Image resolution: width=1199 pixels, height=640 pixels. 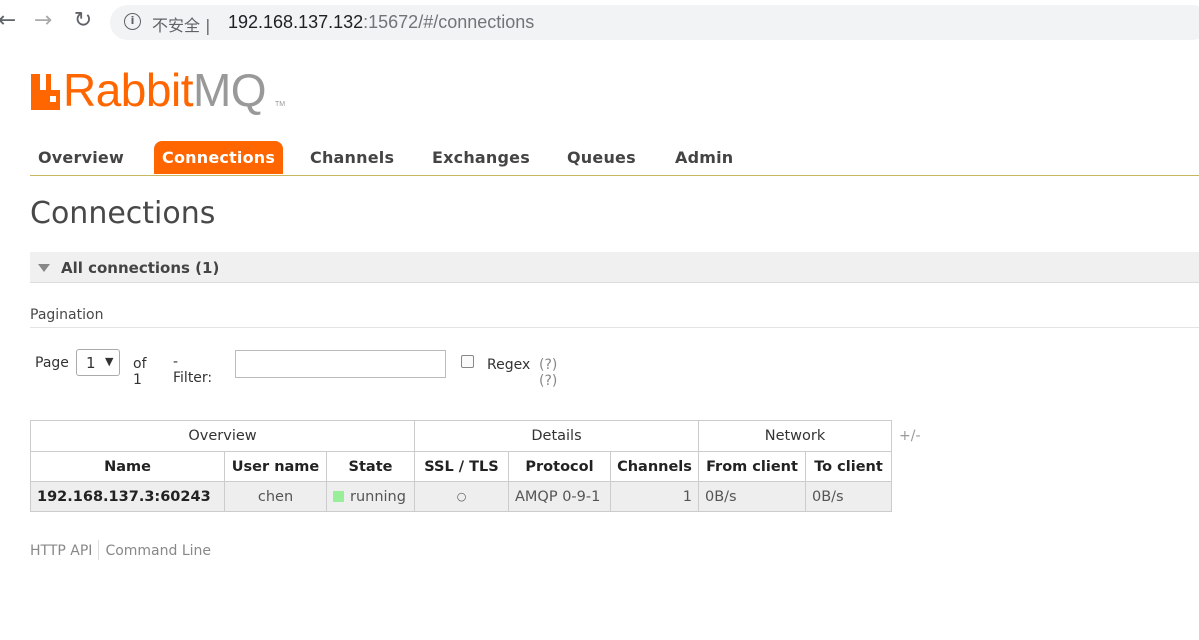 I want to click on column-header-protocol: Protocol, so click(x=559, y=466).